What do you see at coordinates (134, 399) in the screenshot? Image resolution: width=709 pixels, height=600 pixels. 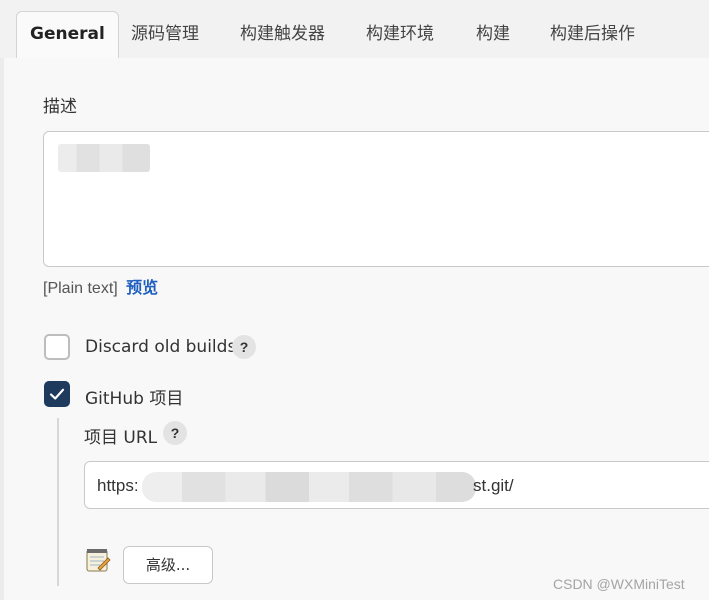 I see `github-project-label: GitHub 项目` at bounding box center [134, 399].